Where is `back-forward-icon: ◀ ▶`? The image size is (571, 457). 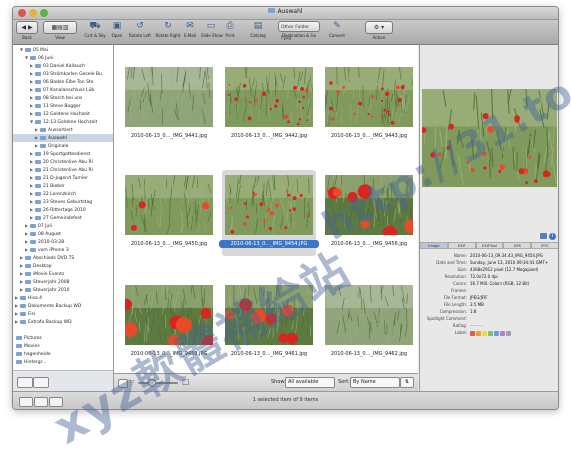
back-forward-icon: ◀ ▶ is located at coordinates (27, 27).